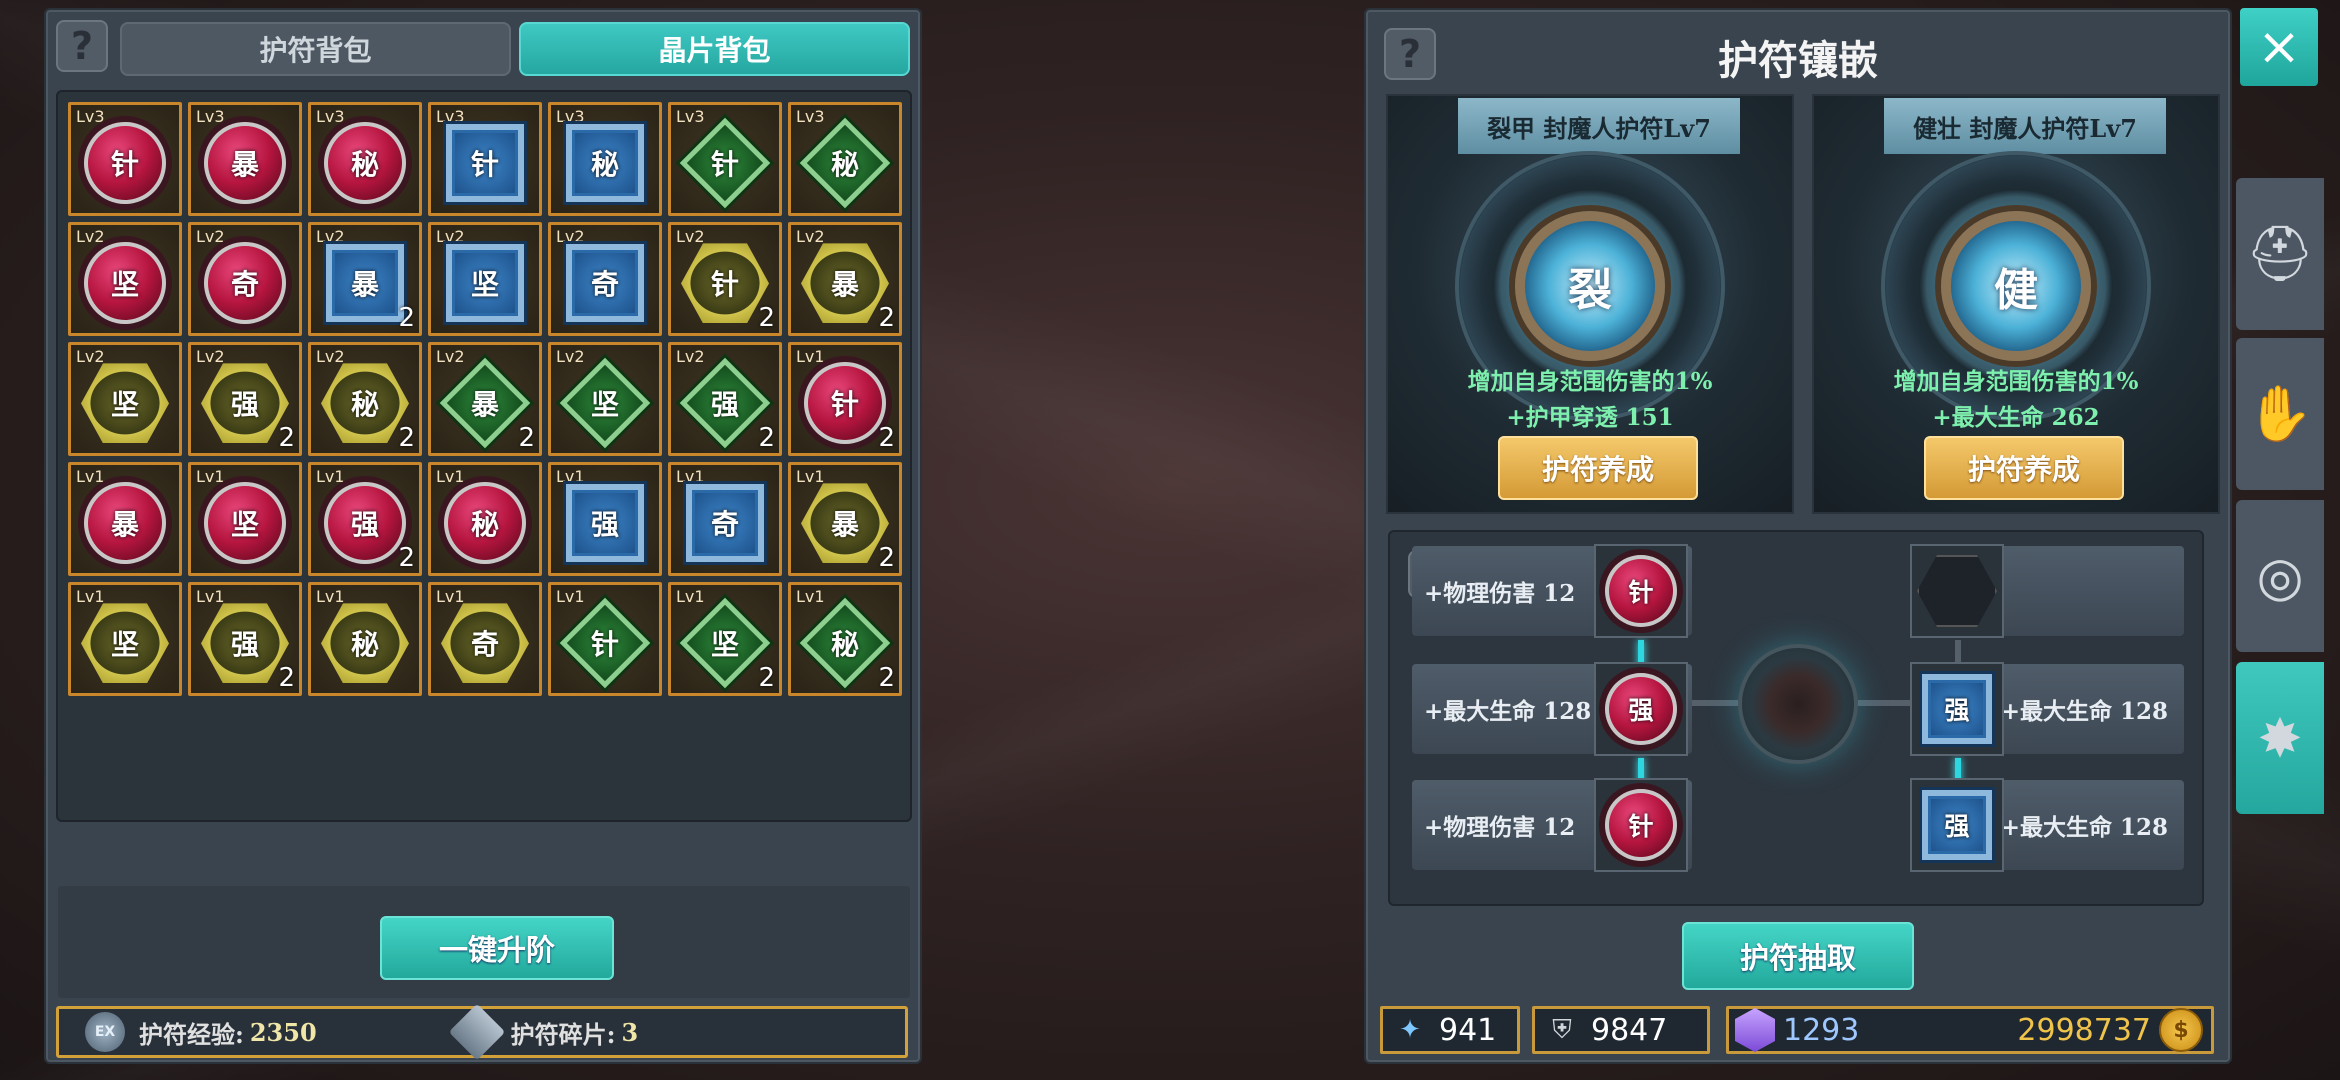  I want to click on amulet-effect-text: 增加自身范围伤害的1%, so click(1590, 381).